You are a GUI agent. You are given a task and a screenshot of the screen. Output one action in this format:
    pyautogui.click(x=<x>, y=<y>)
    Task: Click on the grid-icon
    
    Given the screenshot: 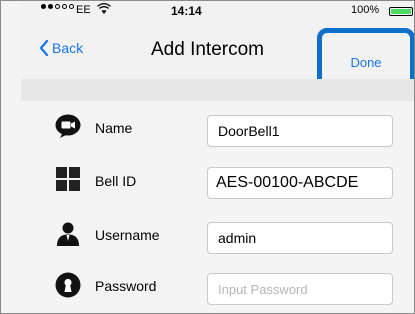 What is the action you would take?
    pyautogui.click(x=68, y=179)
    